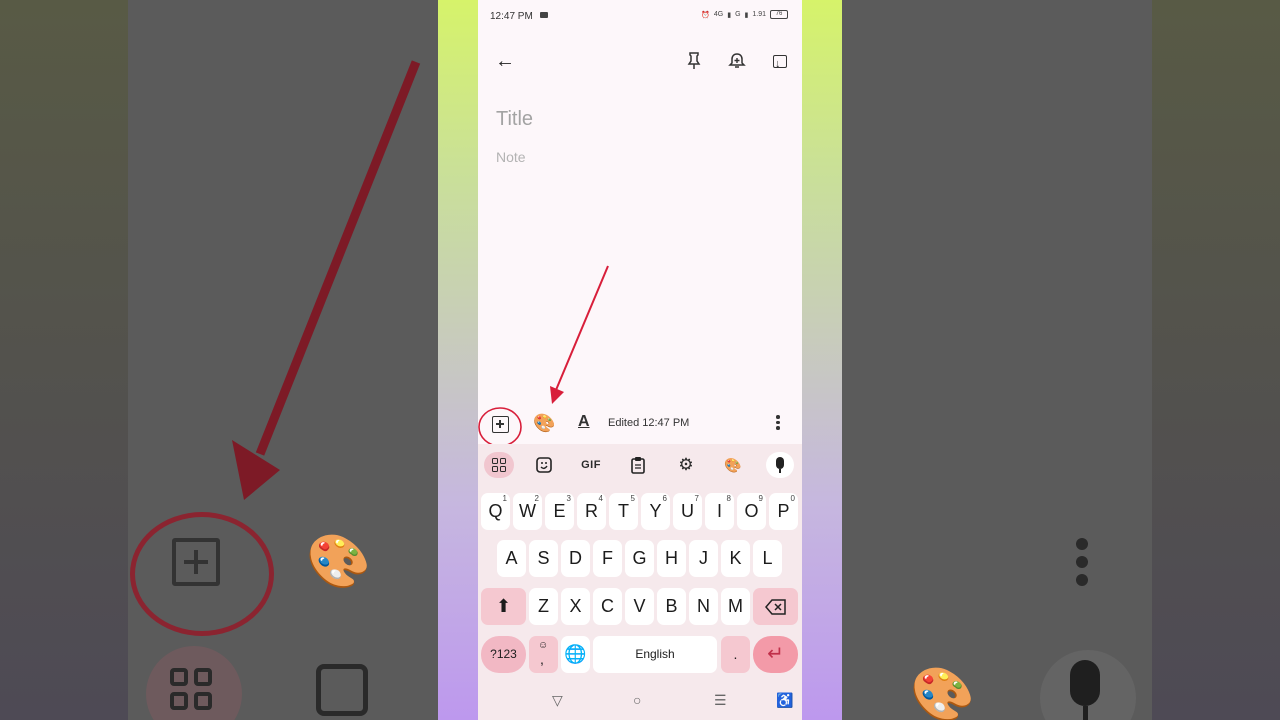 Image resolution: width=1280 pixels, height=720 pixels. I want to click on key-n: N, so click(703, 606).